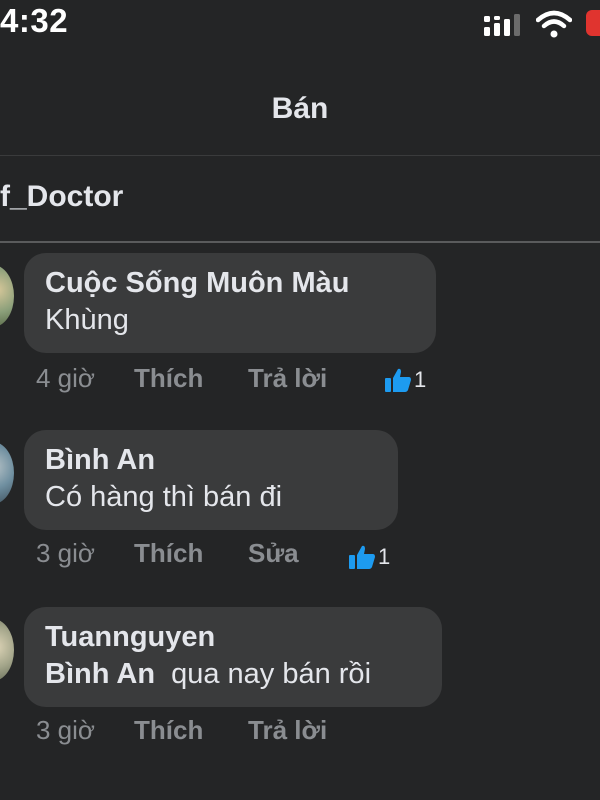  I want to click on post-author-name: f_Doctor, so click(61, 197).